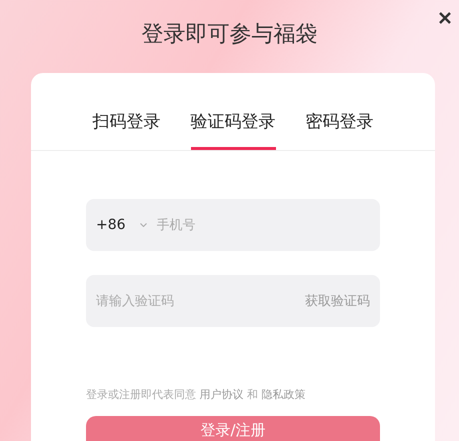  Describe the element at coordinates (196, 394) in the screenshot. I see `agreement-text: 登录或注册即代表同意 用户协议 和 隐私政策` at that location.